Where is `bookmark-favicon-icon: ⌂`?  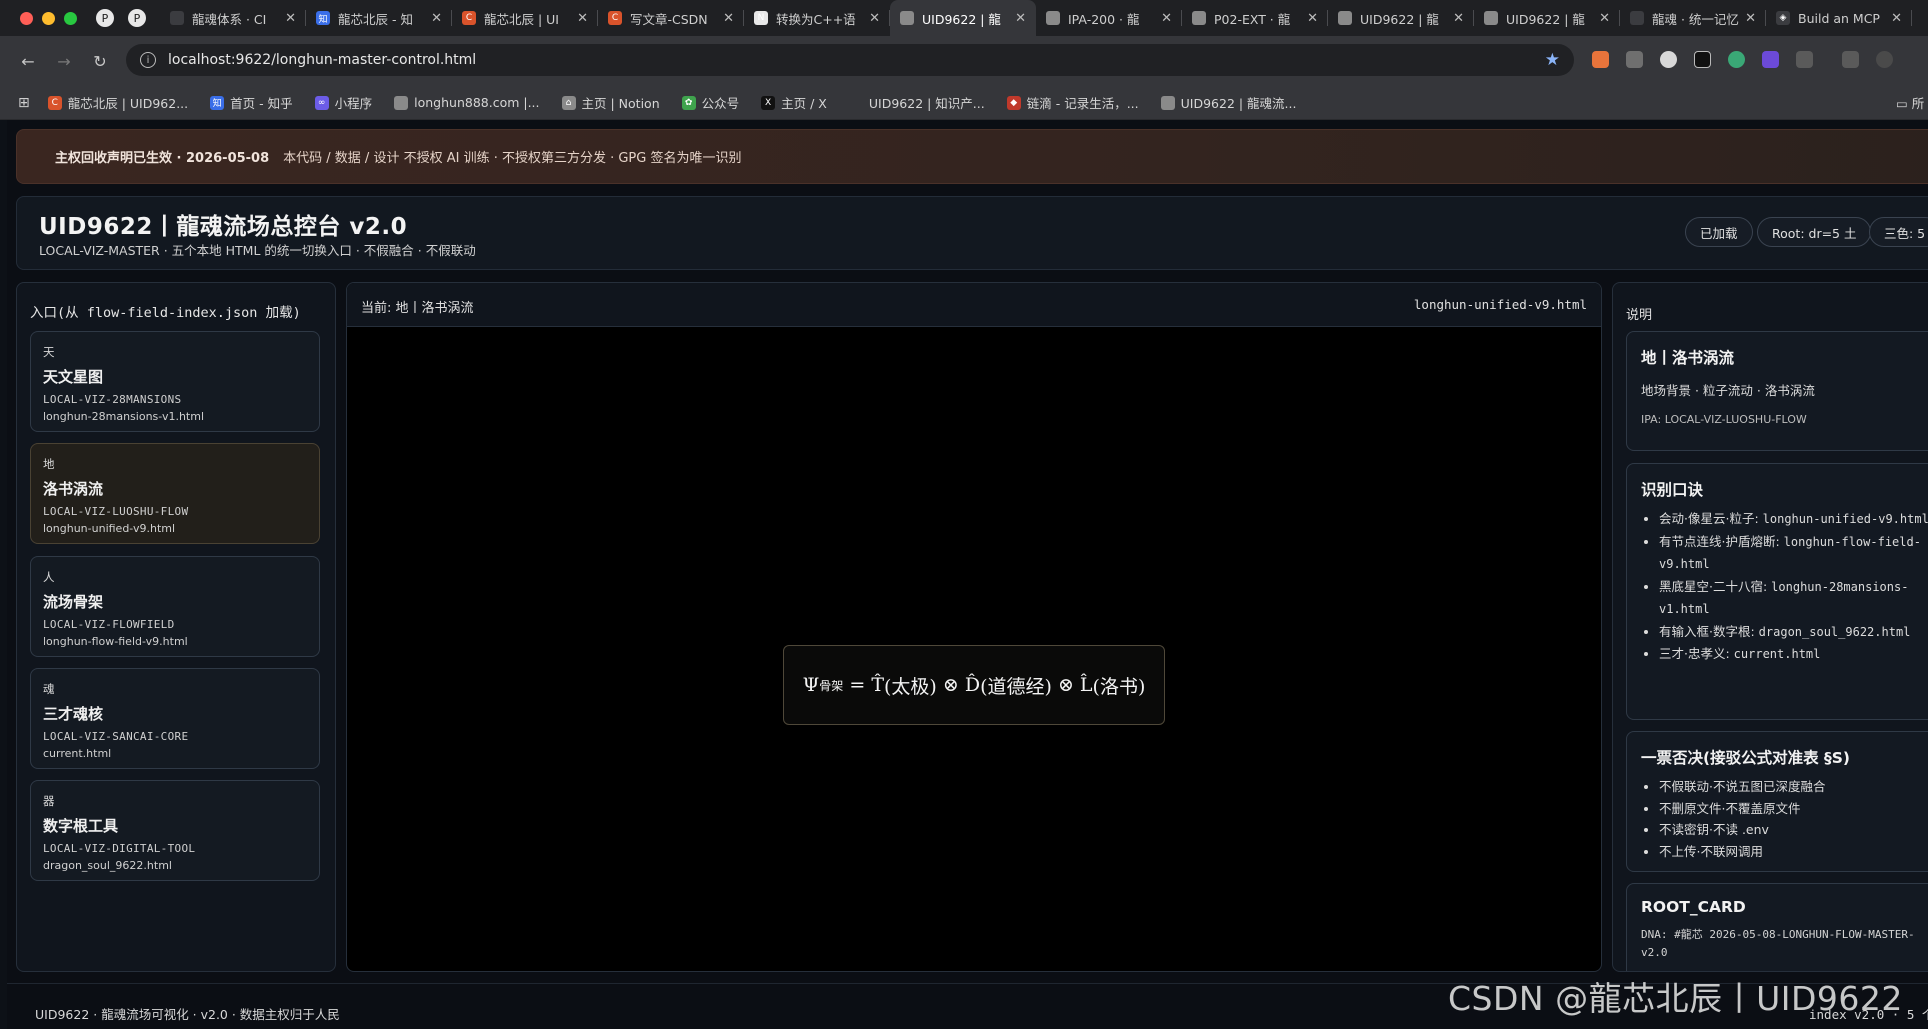
bookmark-favicon-icon: ⌂ is located at coordinates (568, 102).